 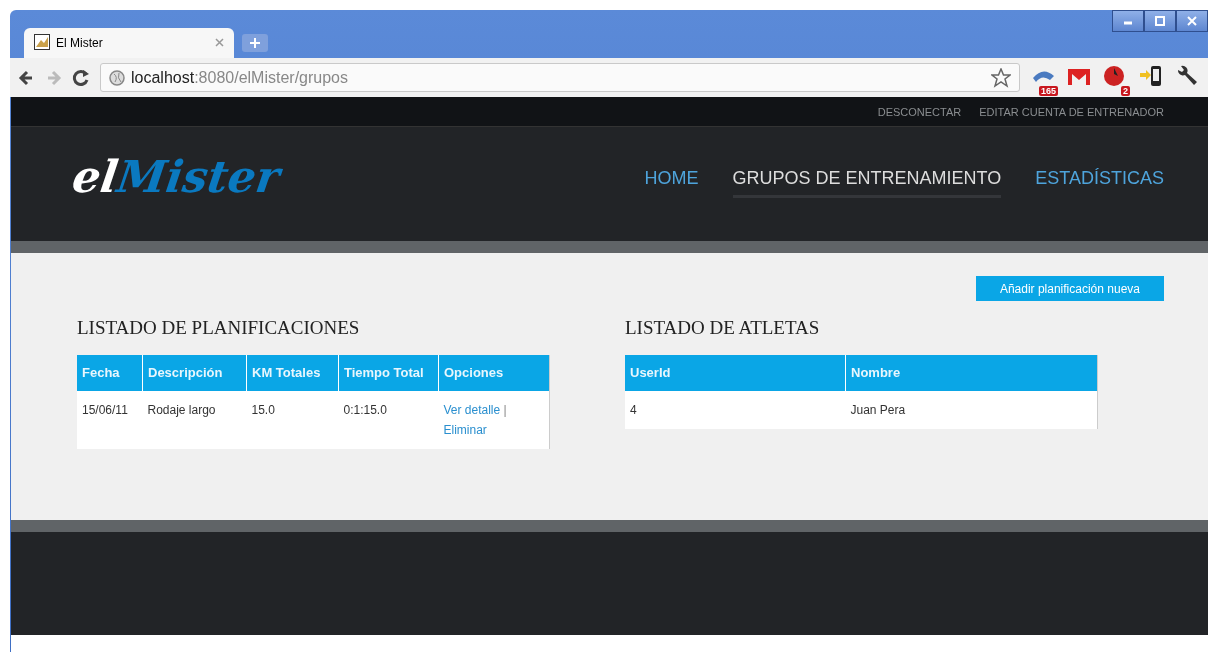 What do you see at coordinates (493, 373) in the screenshot?
I see `column-header: Opciones` at bounding box center [493, 373].